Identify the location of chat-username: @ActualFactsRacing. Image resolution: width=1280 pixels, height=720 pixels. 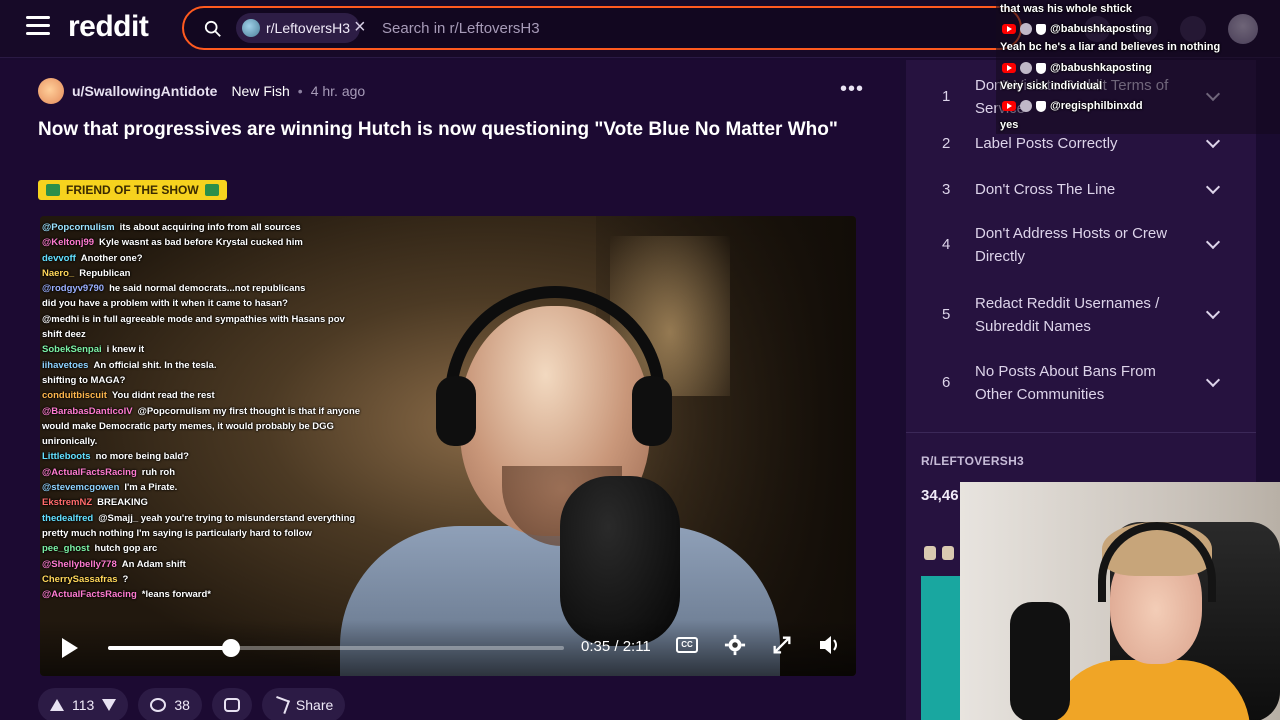
(89, 472).